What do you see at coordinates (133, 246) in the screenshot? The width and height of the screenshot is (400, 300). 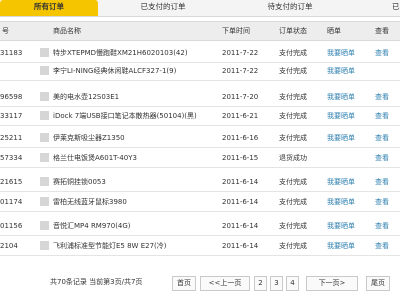 I see `product-name-link: 飞利浦标准型节能灯E5 8W E27(冷)` at bounding box center [133, 246].